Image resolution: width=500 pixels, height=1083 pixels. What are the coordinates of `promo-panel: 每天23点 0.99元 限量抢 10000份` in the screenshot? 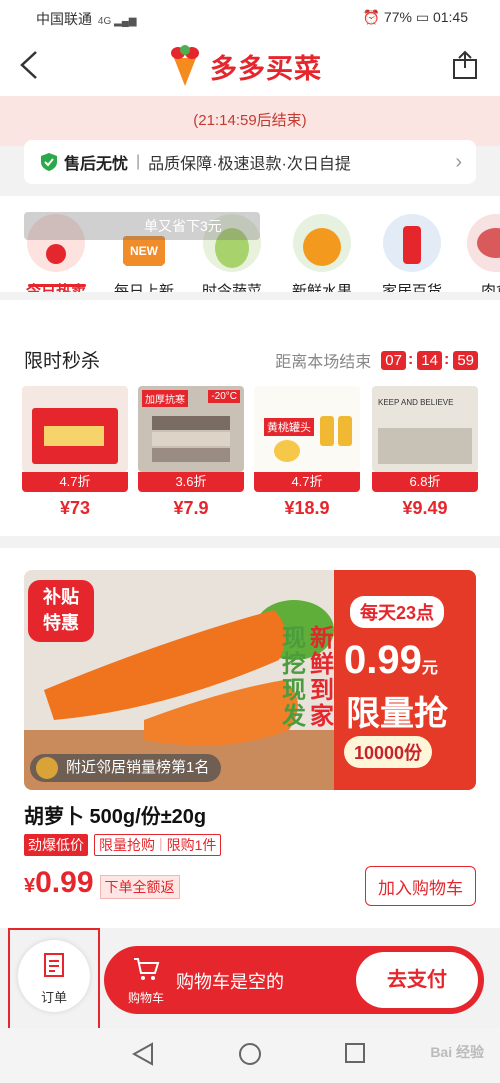 It's located at (405, 680).